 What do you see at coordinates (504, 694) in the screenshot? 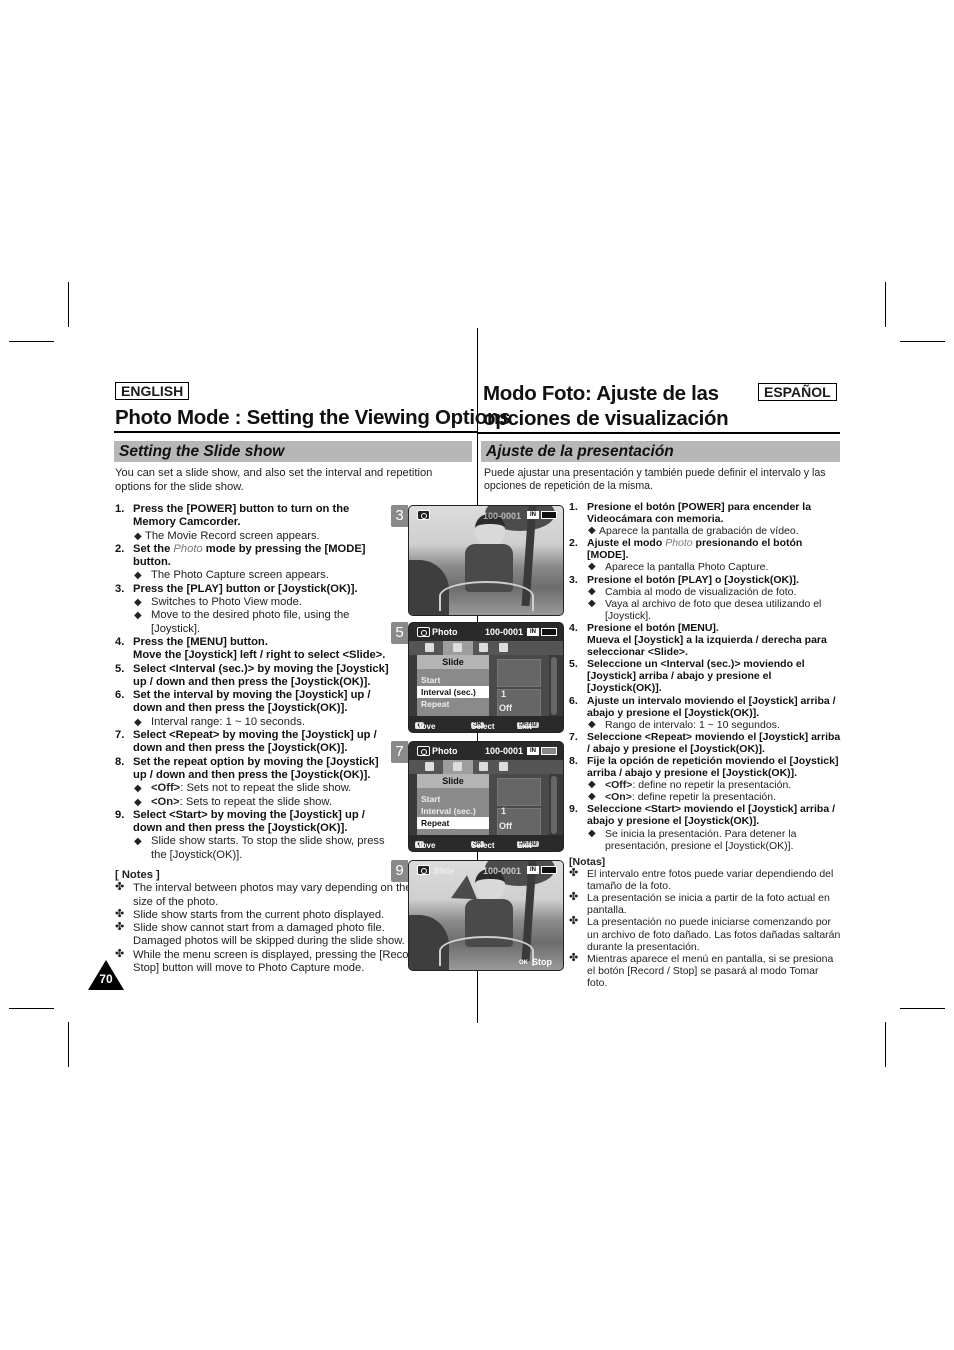
I see `interval-value: 1` at bounding box center [504, 694].